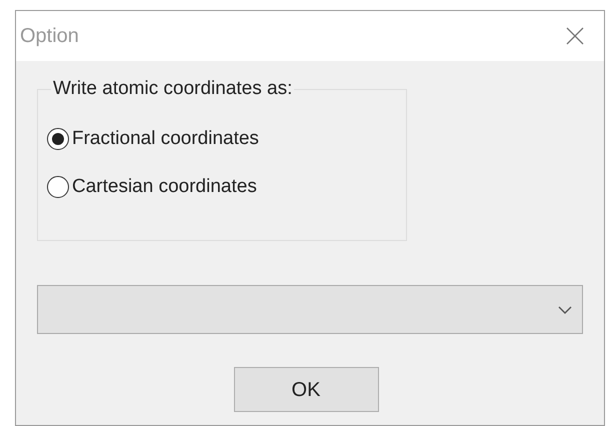 The height and width of the screenshot is (426, 607). I want to click on ok-button: OK, so click(306, 389).